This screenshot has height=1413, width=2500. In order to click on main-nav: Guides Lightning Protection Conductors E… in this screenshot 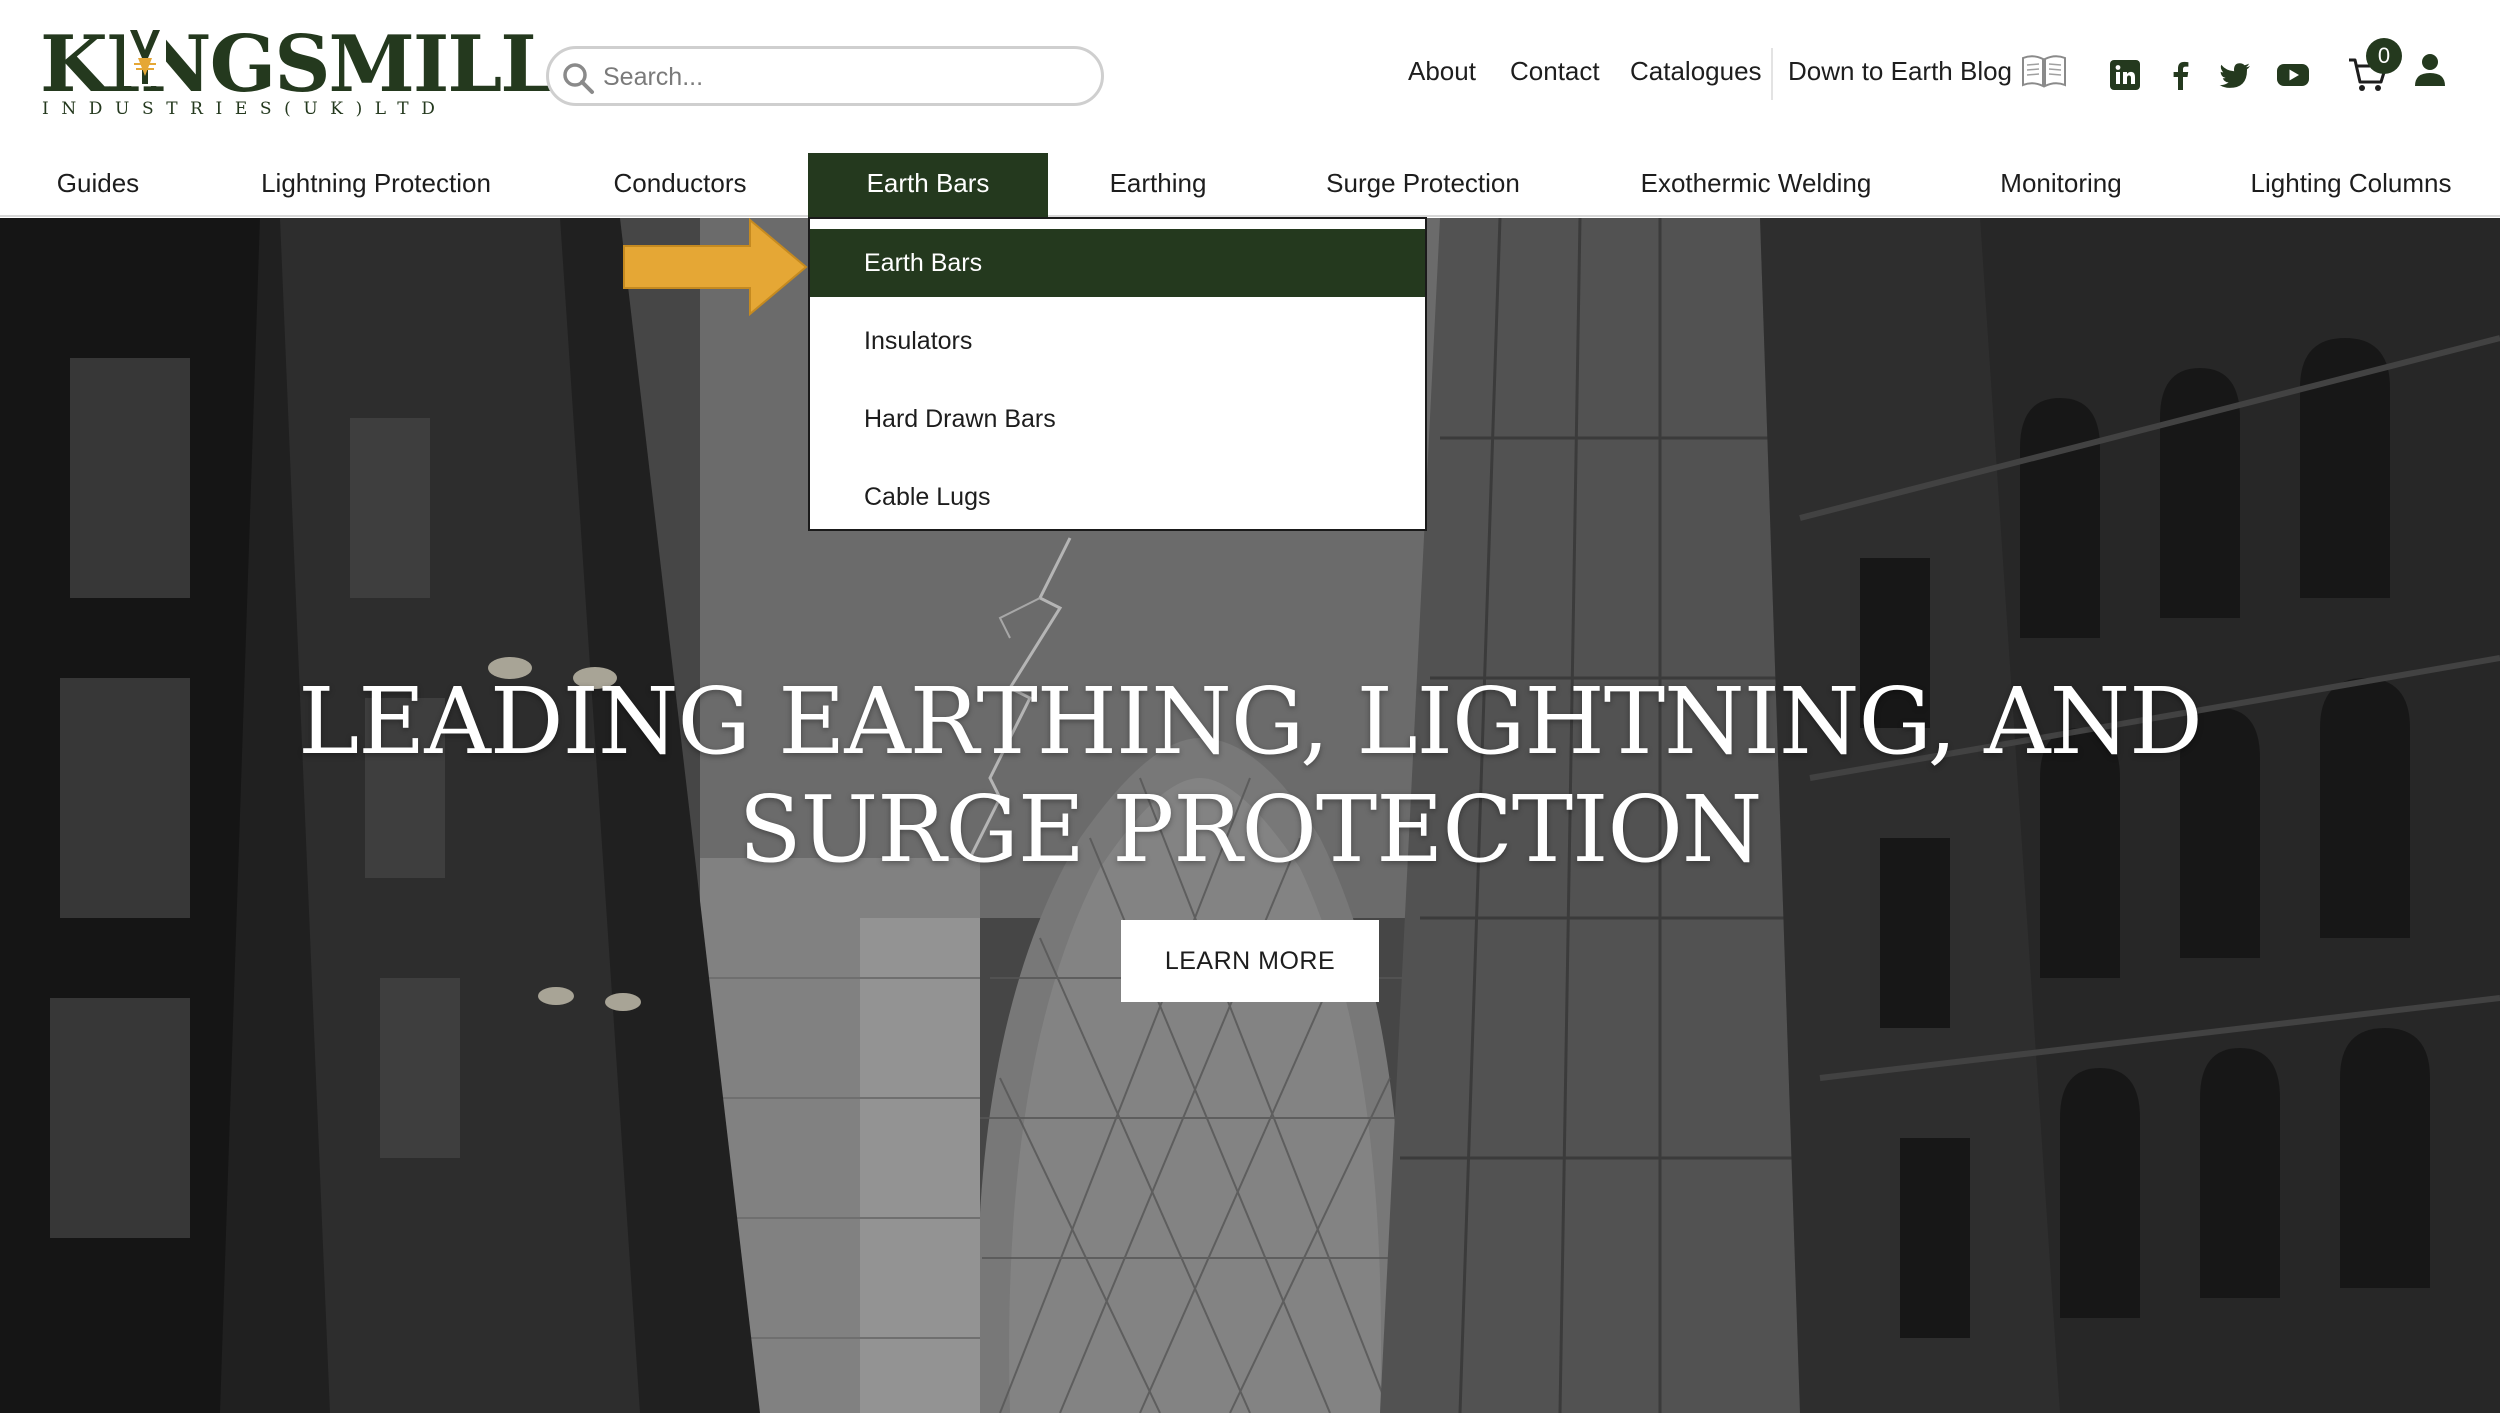, I will do `click(1250, 185)`.